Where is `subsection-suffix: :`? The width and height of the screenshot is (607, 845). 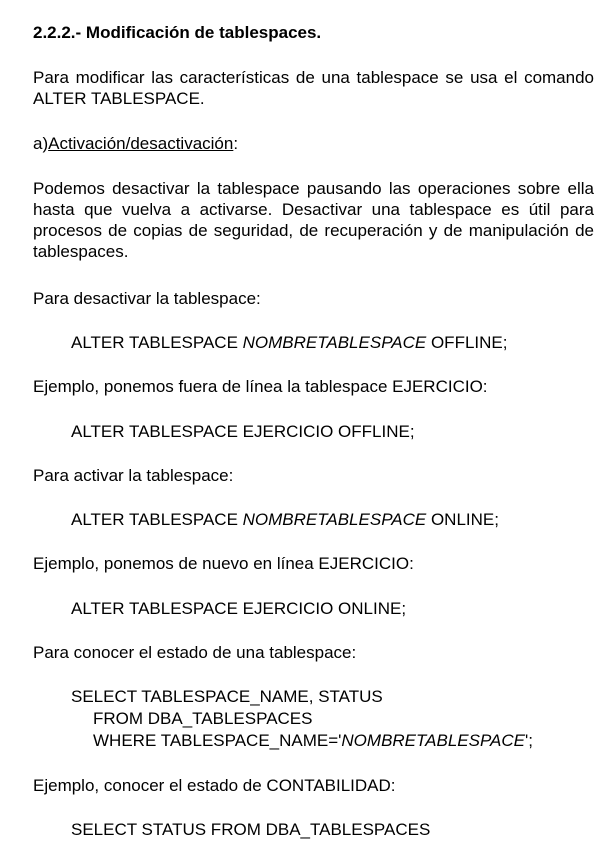
subsection-suffix: : is located at coordinates (236, 143).